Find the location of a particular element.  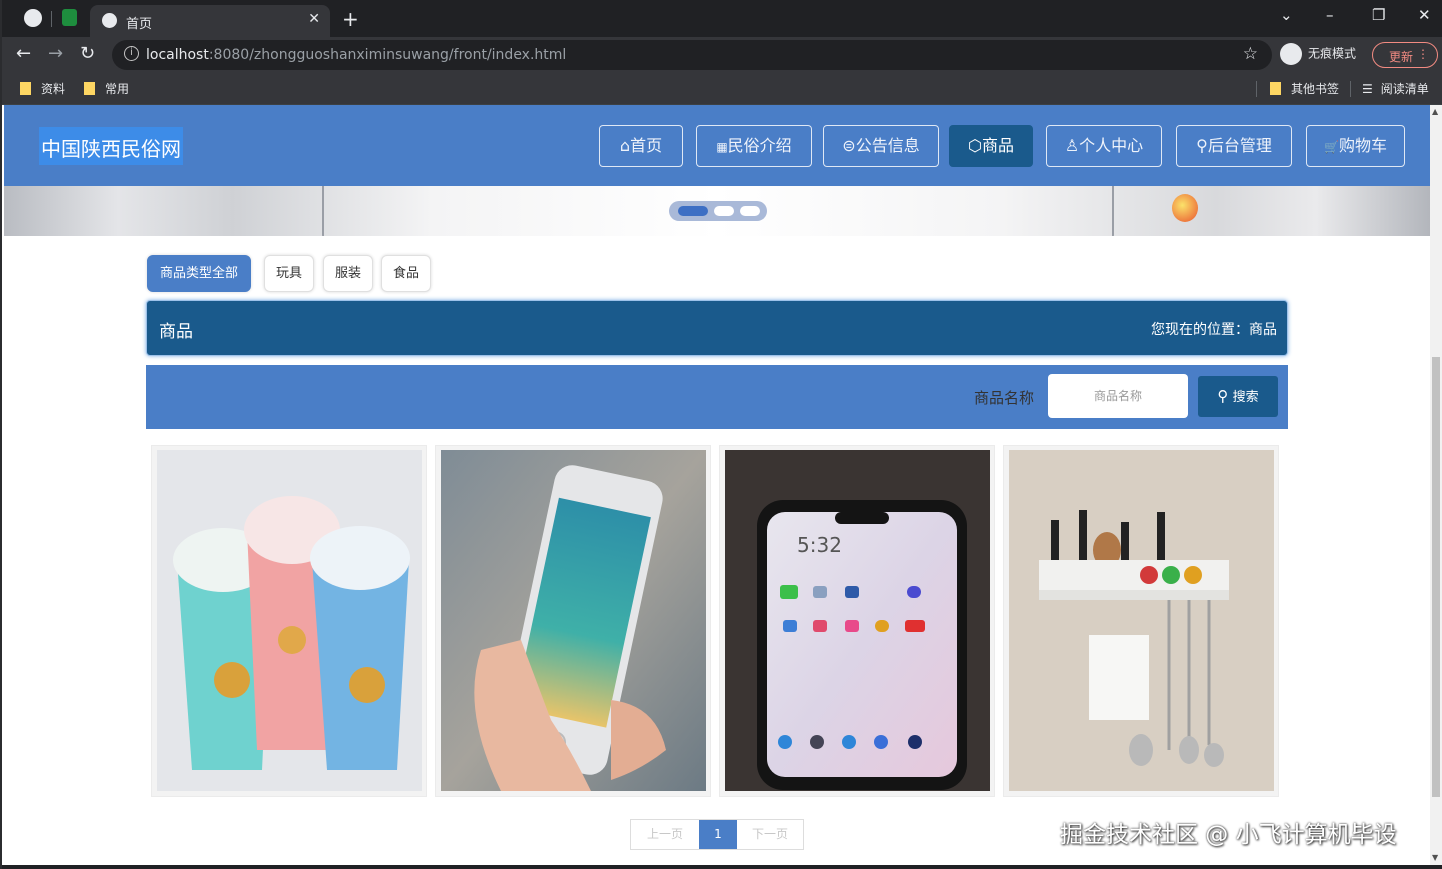

search-button-label: 搜索 is located at coordinates (1245, 397).